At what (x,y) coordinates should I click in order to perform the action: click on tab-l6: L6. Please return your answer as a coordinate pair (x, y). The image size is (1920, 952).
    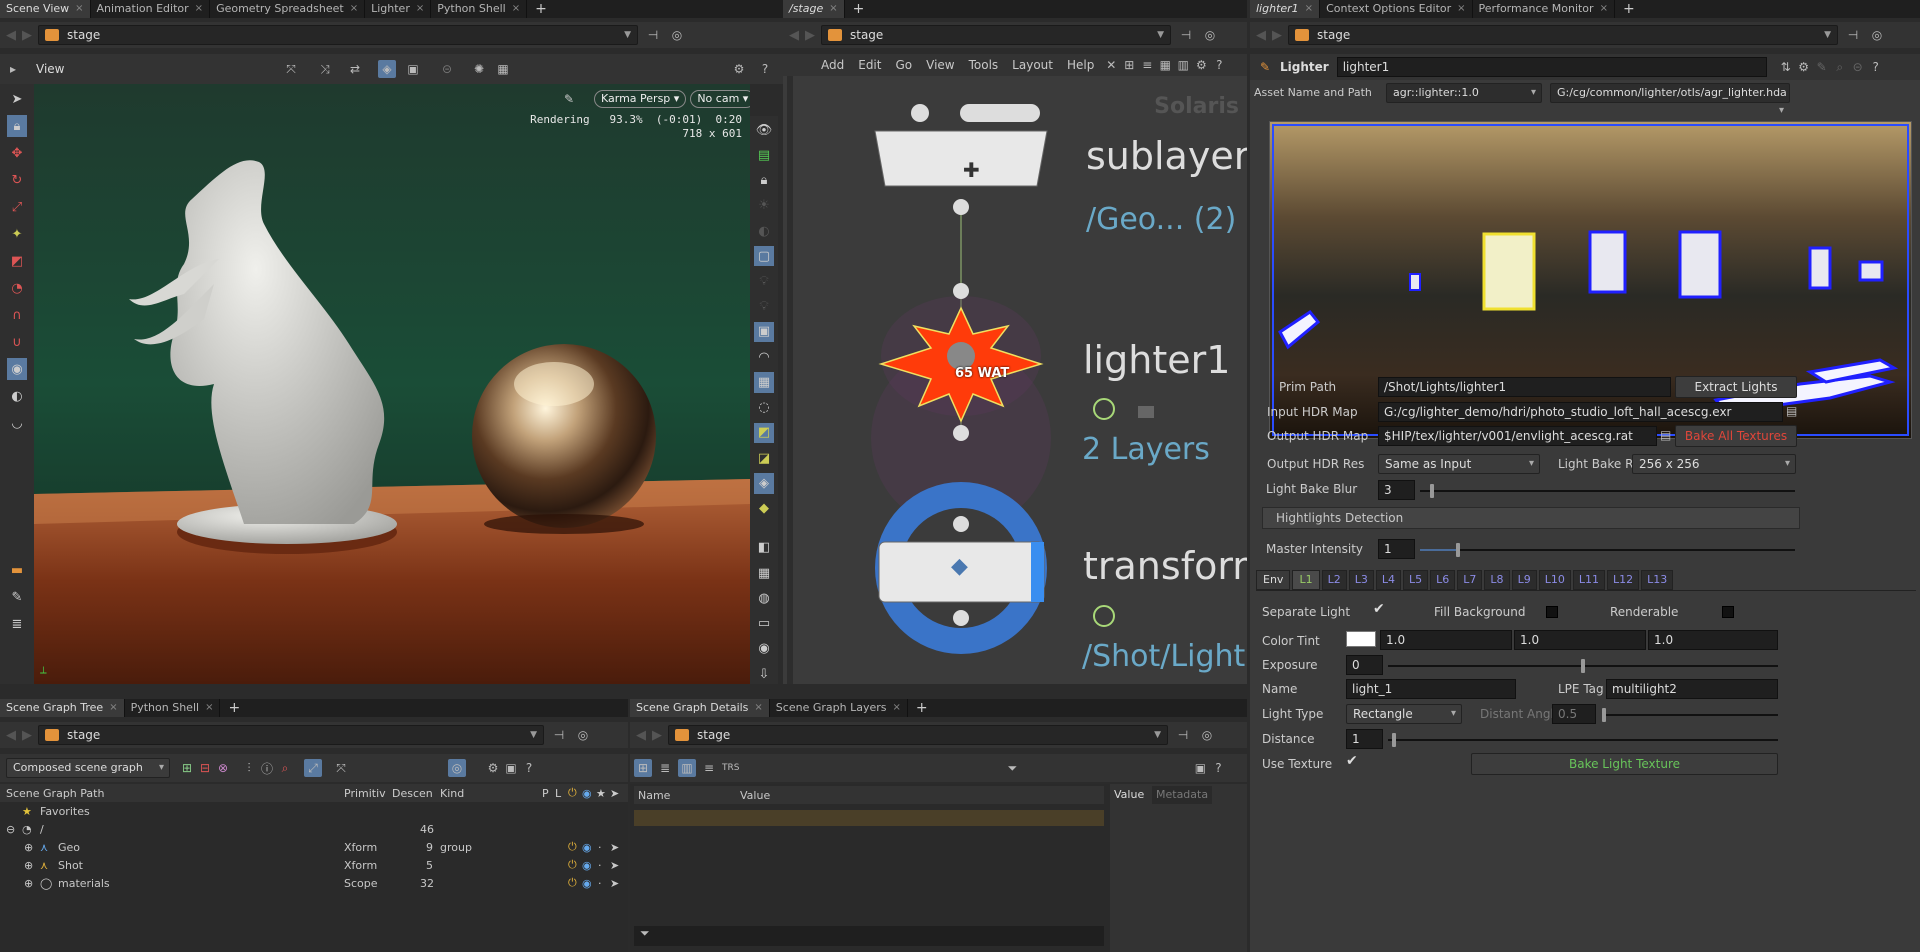
    Looking at the image, I should click on (1443, 580).